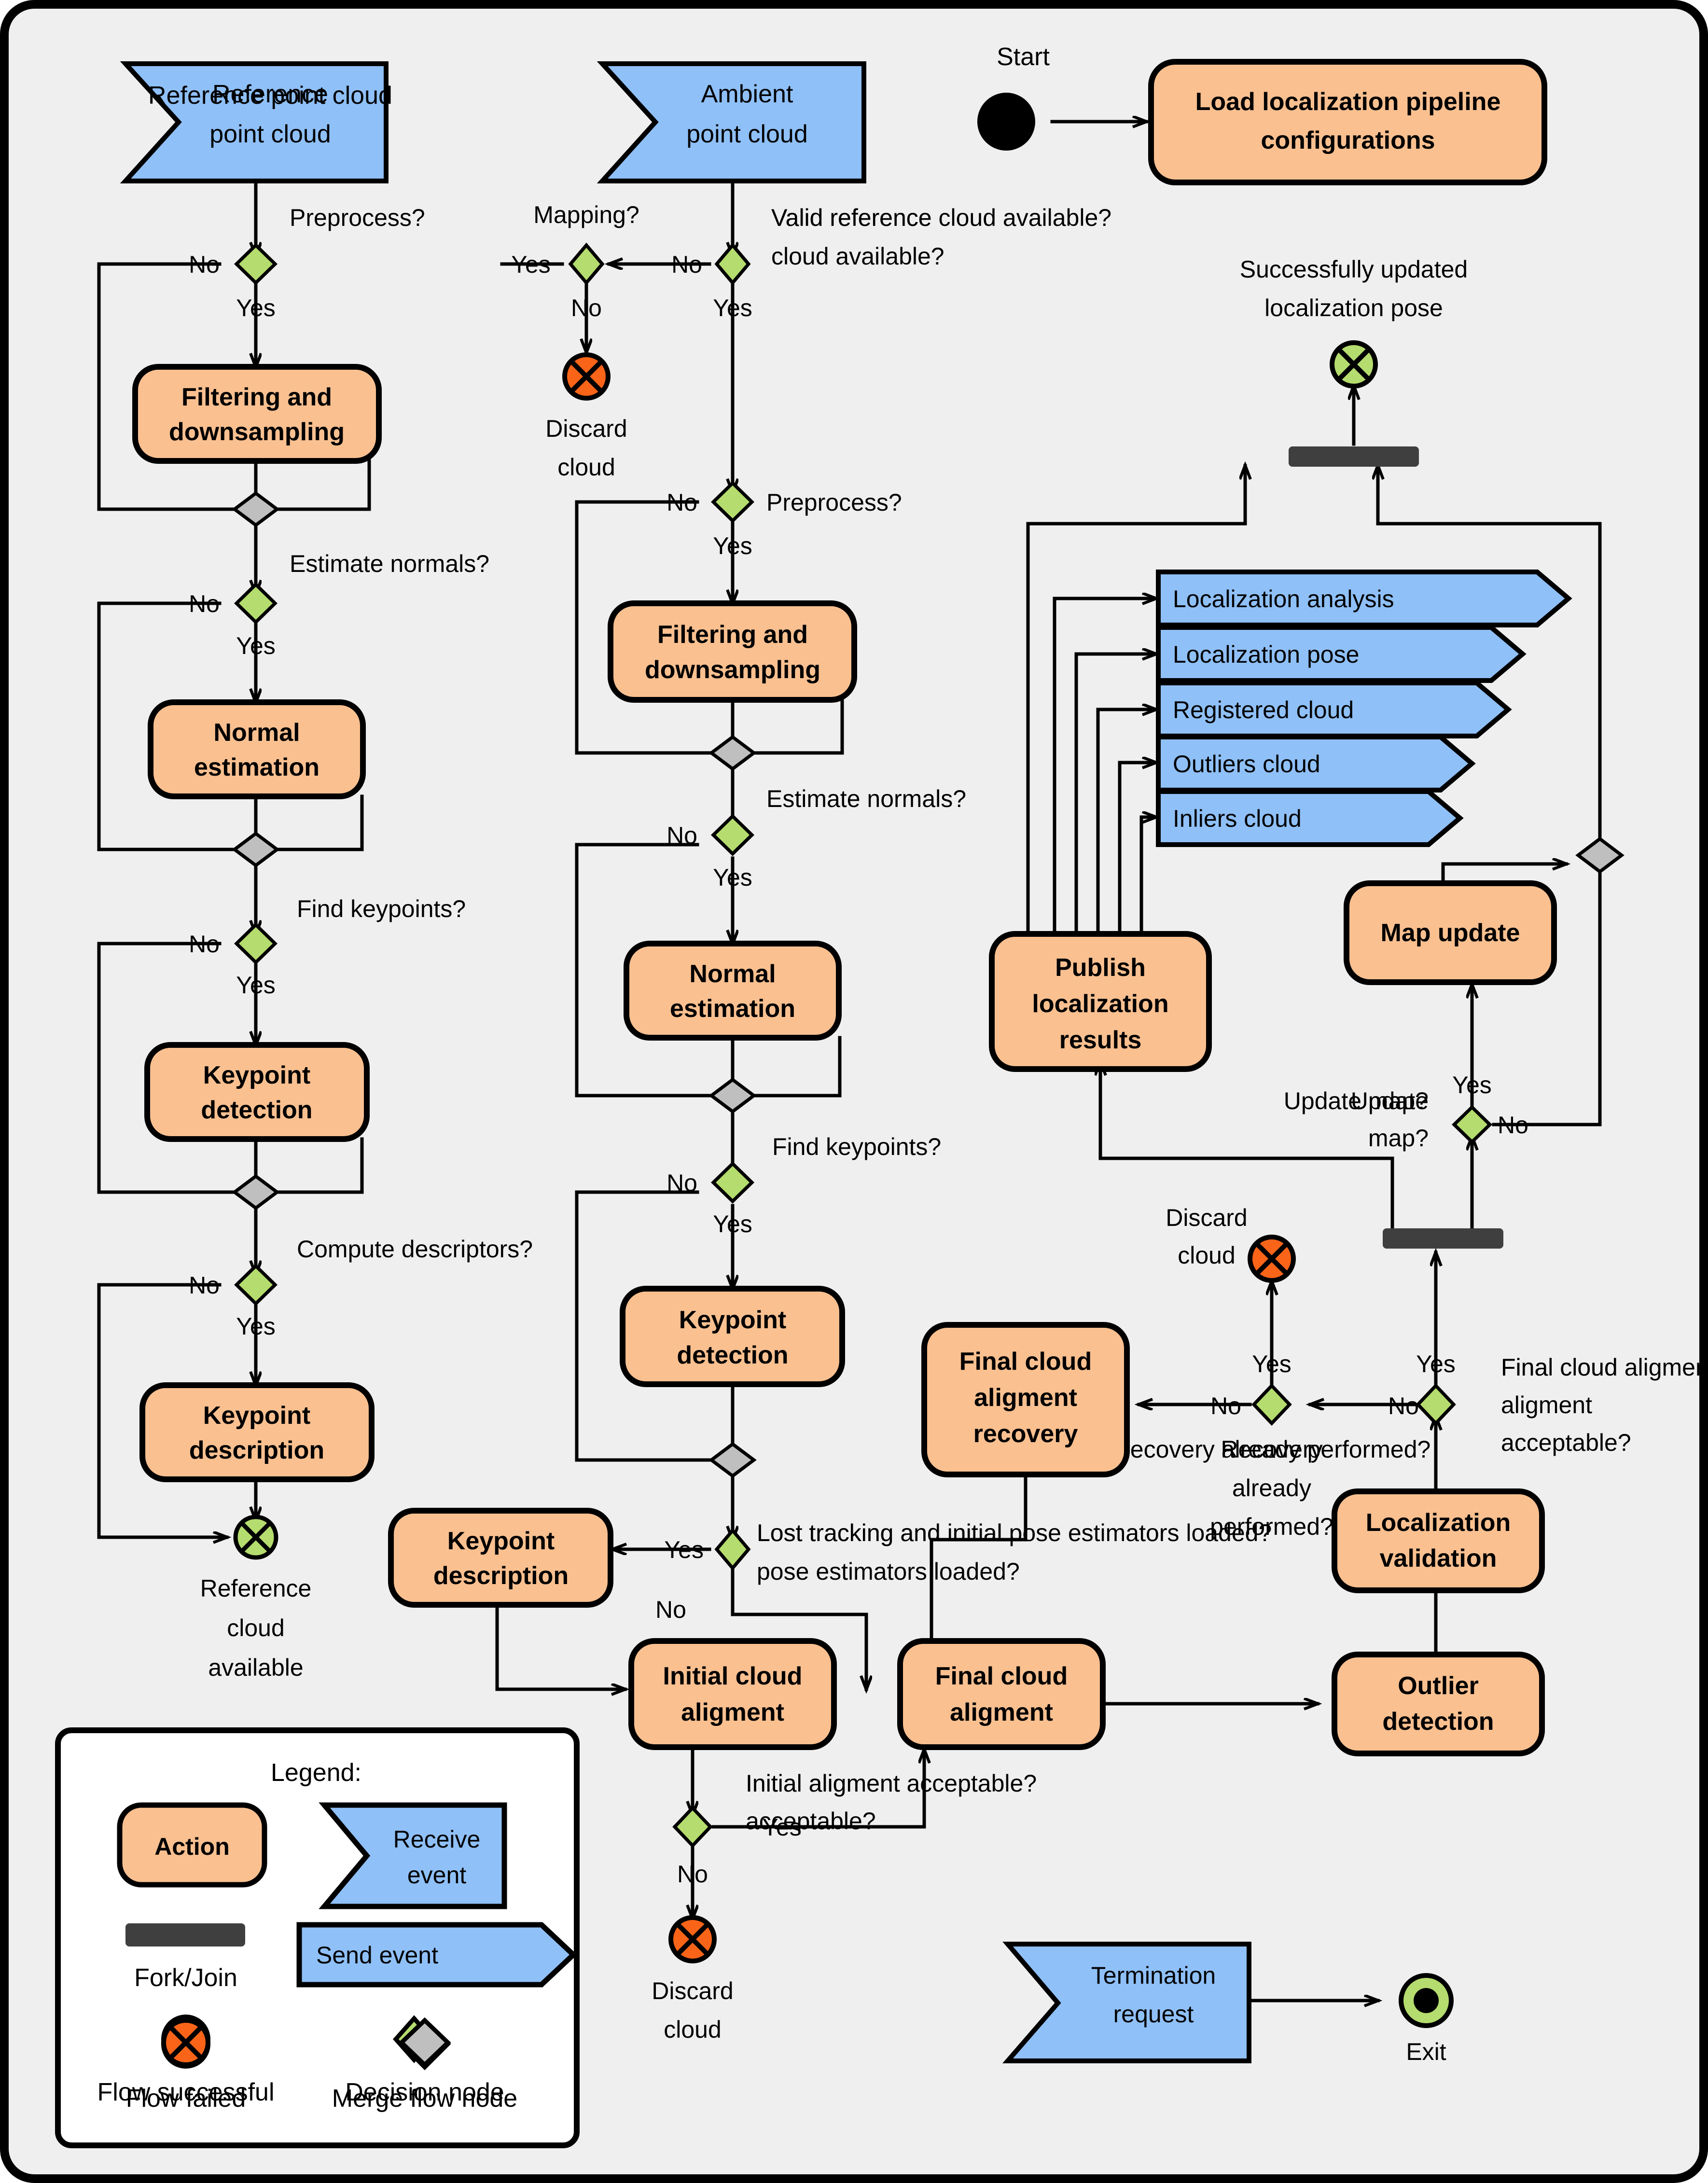 The width and height of the screenshot is (1708, 2183). Describe the element at coordinates (256, 307) in the screenshot. I see `edge-label-yes: Yes` at that location.